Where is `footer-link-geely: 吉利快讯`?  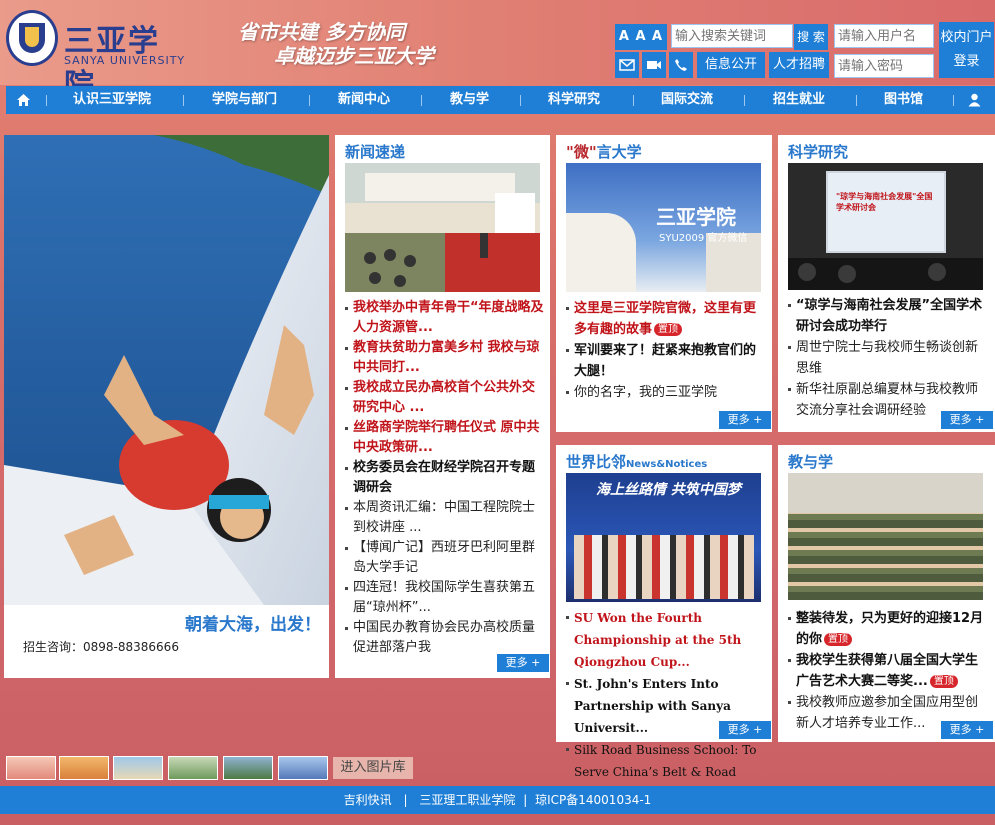 footer-link-geely: 吉利快讯 is located at coordinates (368, 800).